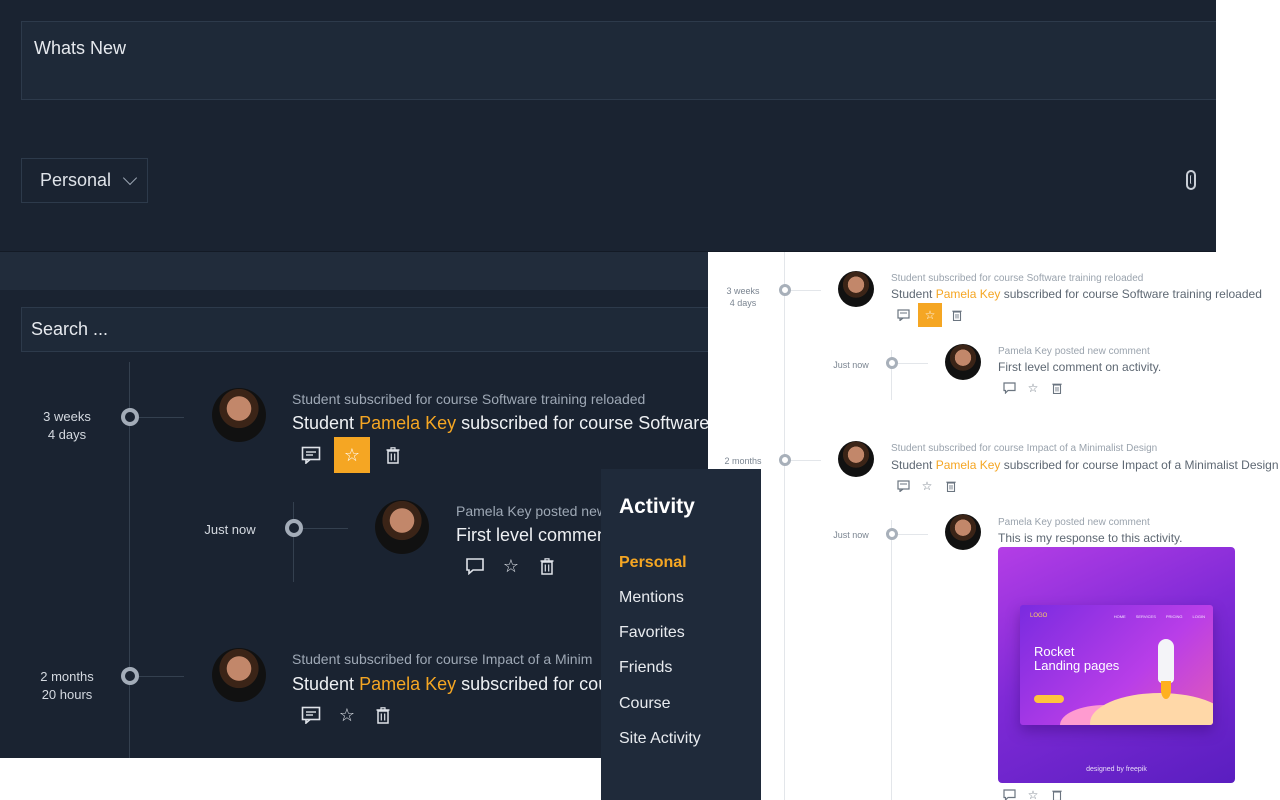 The width and height of the screenshot is (1280, 800). What do you see at coordinates (1145, 616) in the screenshot?
I see `promo-nav-item: SERVICES` at bounding box center [1145, 616].